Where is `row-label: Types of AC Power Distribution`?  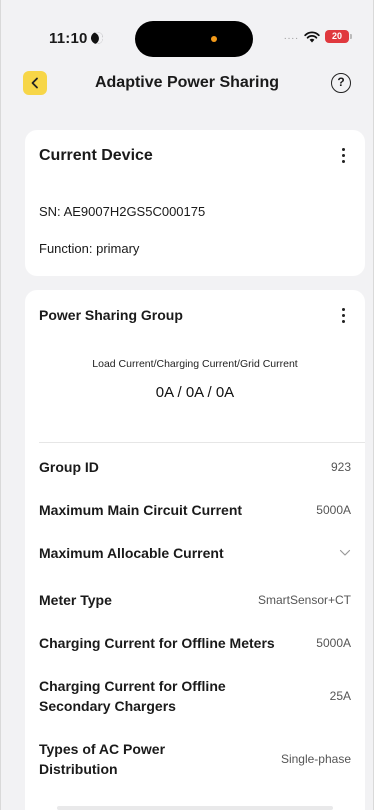
row-label: Types of AC Power Distribution is located at coordinates (102, 759).